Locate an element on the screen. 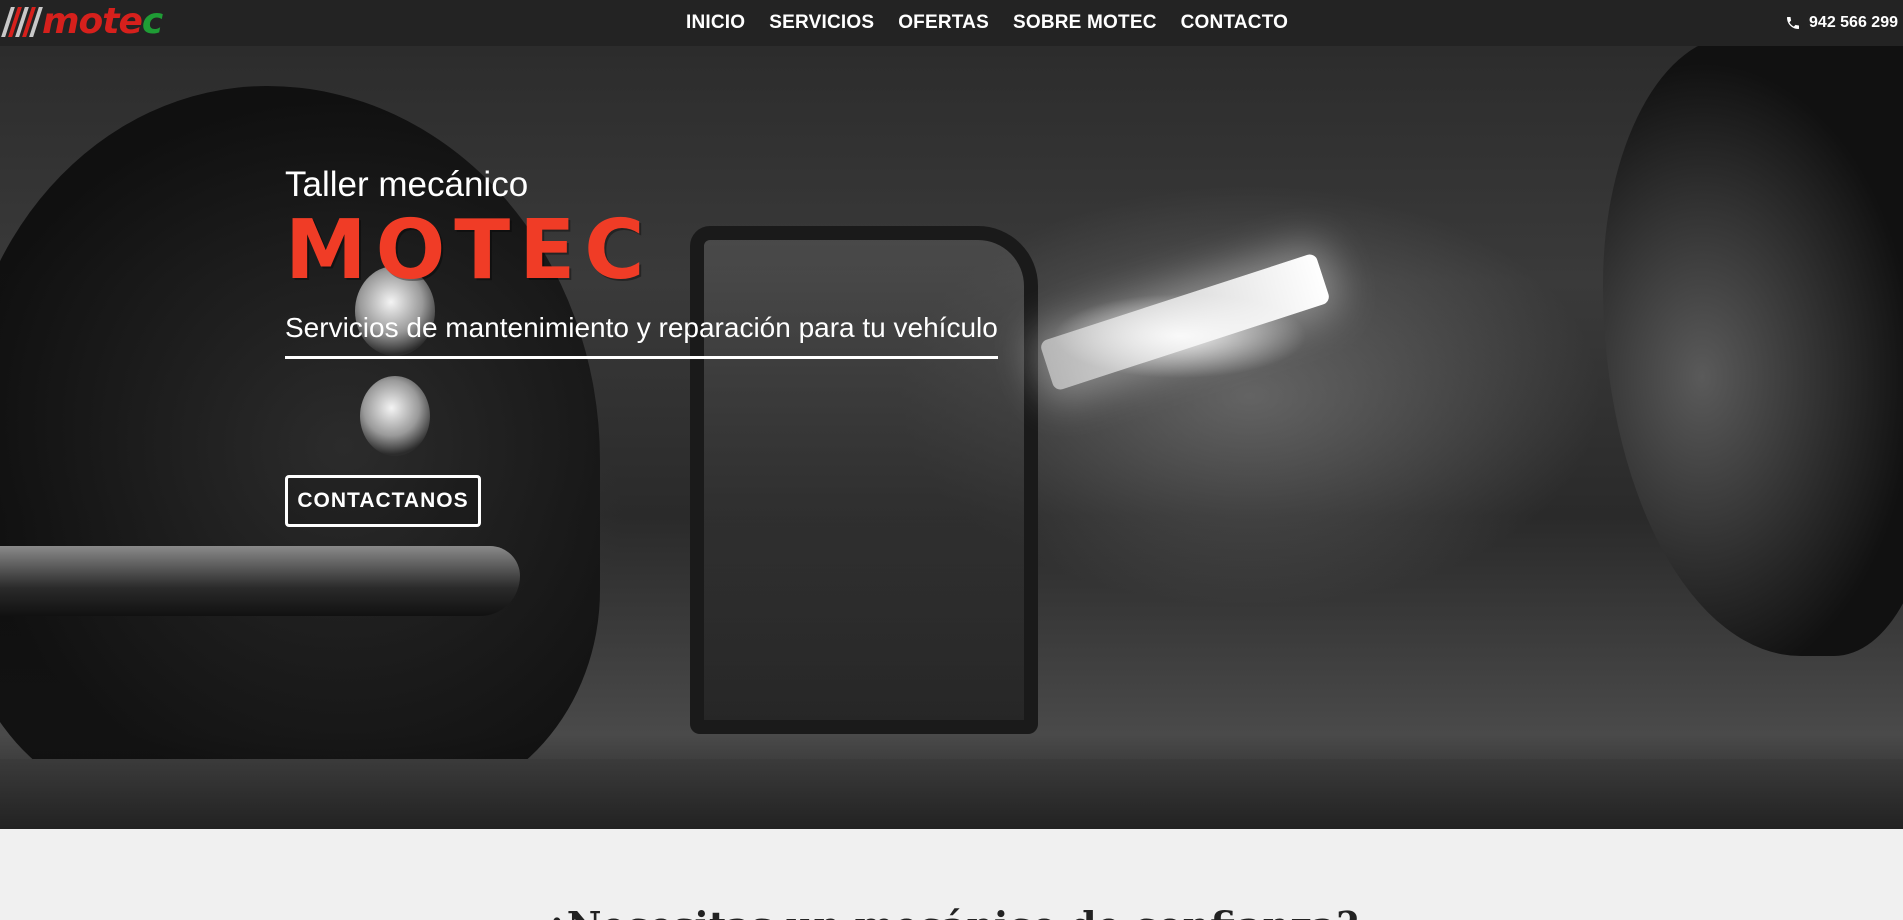 The height and width of the screenshot is (920, 1903). nav-item-ofertas: OFERTAS is located at coordinates (943, 23).